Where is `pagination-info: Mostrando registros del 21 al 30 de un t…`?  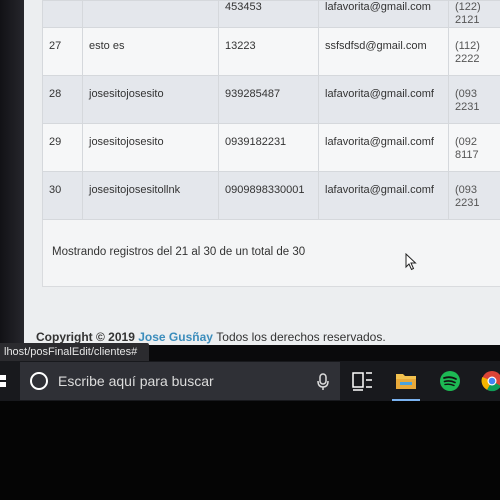 pagination-info: Mostrando registros del 21 al 30 de un t… is located at coordinates (179, 252).